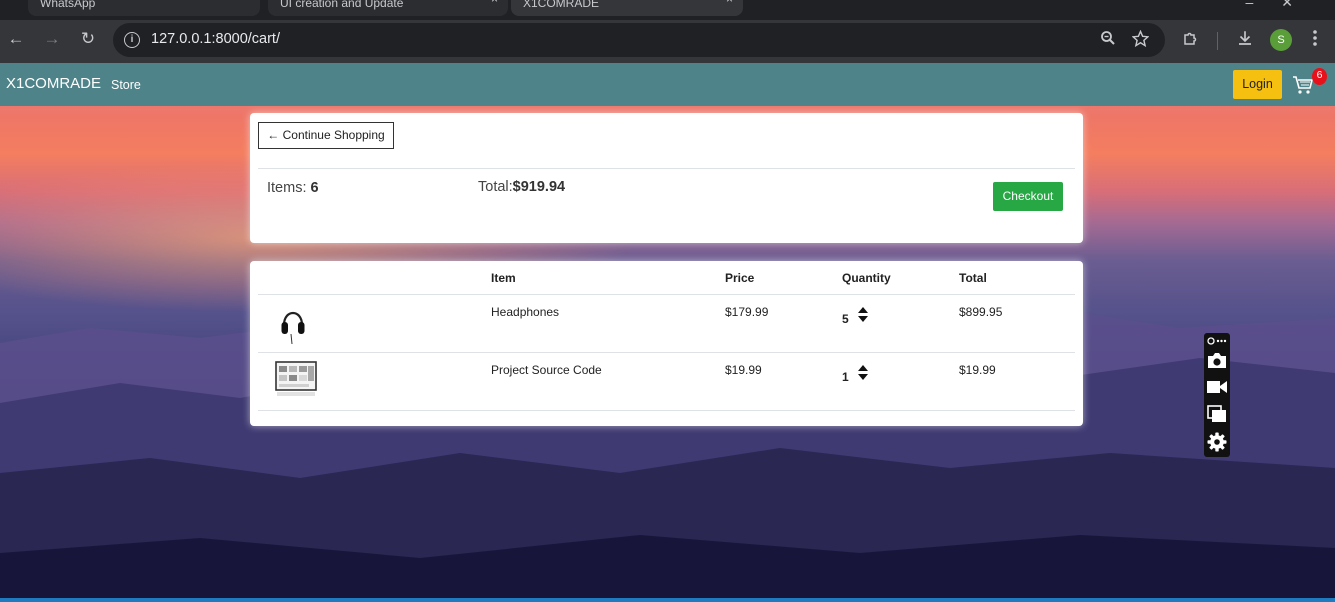  What do you see at coordinates (314, 188) in the screenshot?
I see `items-count-value: 6` at bounding box center [314, 188].